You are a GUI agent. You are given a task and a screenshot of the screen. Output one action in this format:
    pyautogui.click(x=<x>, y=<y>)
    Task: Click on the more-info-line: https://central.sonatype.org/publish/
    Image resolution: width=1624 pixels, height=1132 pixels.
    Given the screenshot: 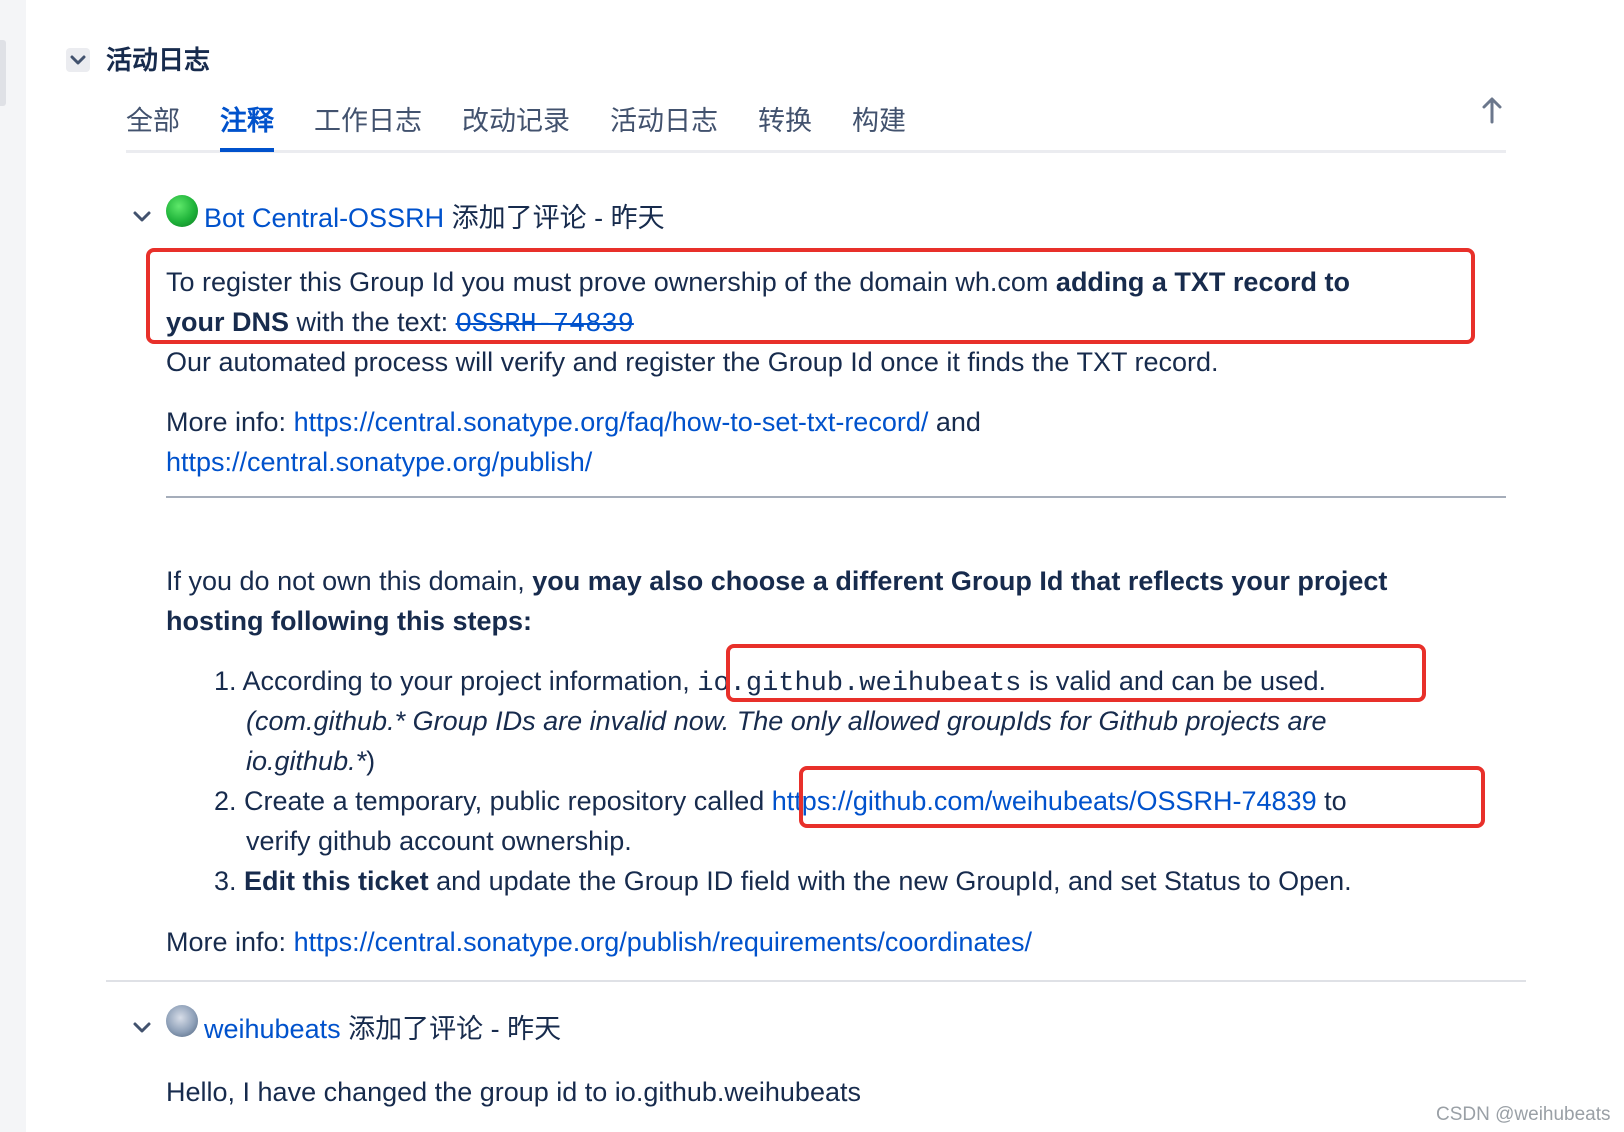 What is the action you would take?
    pyautogui.click(x=379, y=462)
    